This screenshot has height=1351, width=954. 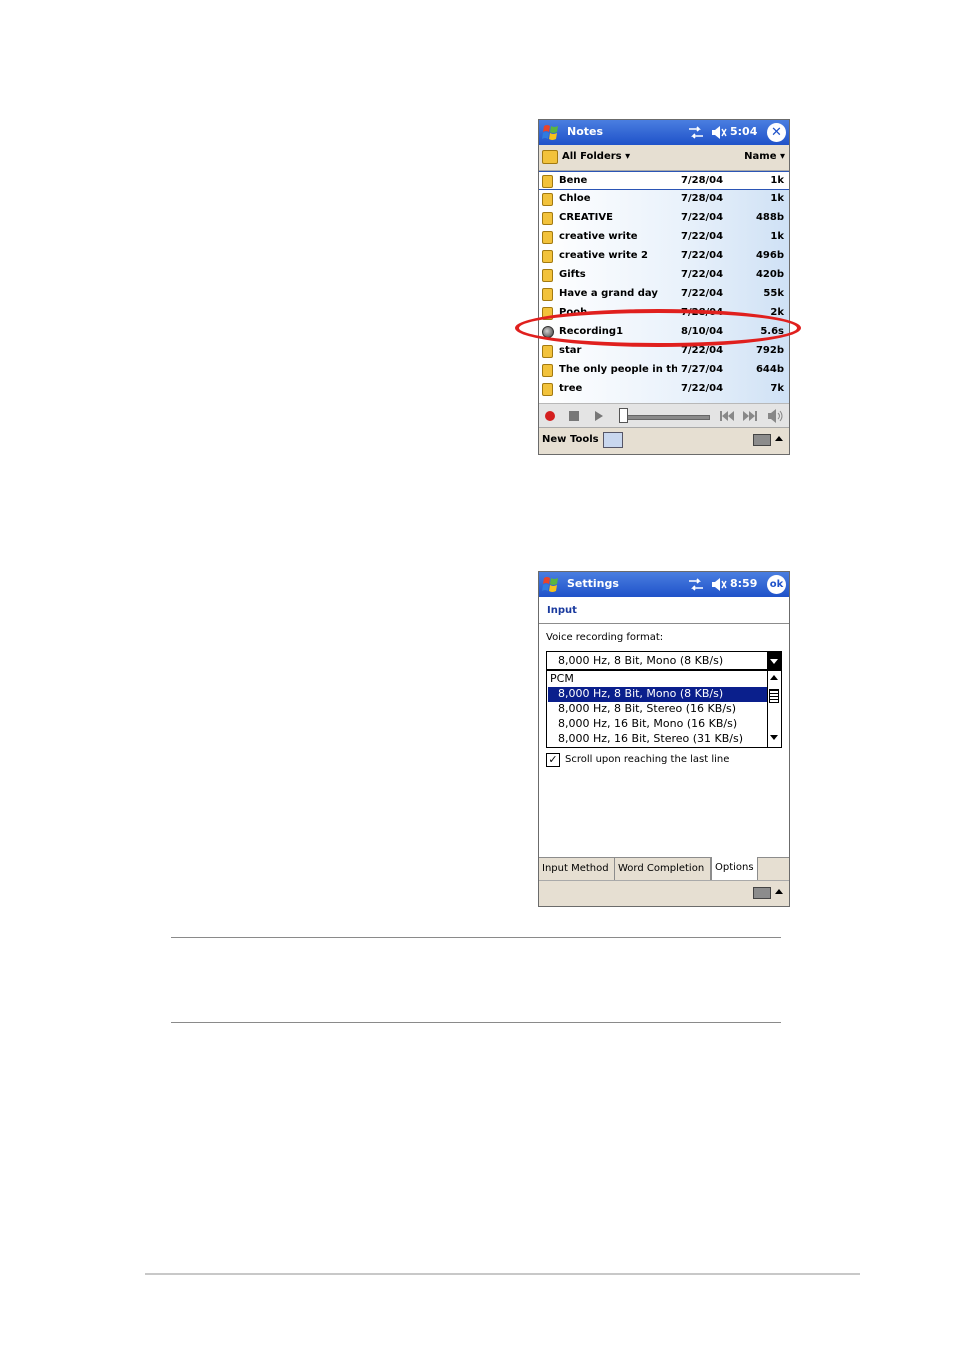 What do you see at coordinates (664, 132) in the screenshot?
I see `title-bar: Notes 5:04 ✕` at bounding box center [664, 132].